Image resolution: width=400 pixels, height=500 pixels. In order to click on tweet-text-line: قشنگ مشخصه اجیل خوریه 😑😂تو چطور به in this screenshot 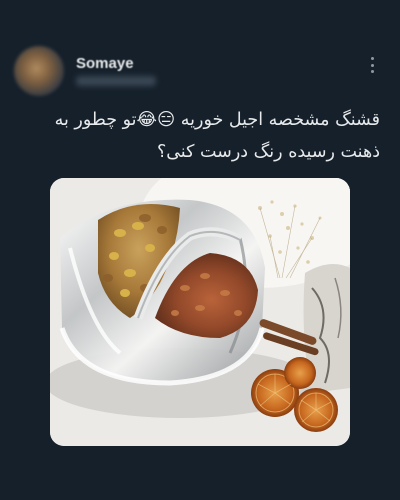, I will do `click(217, 120)`.